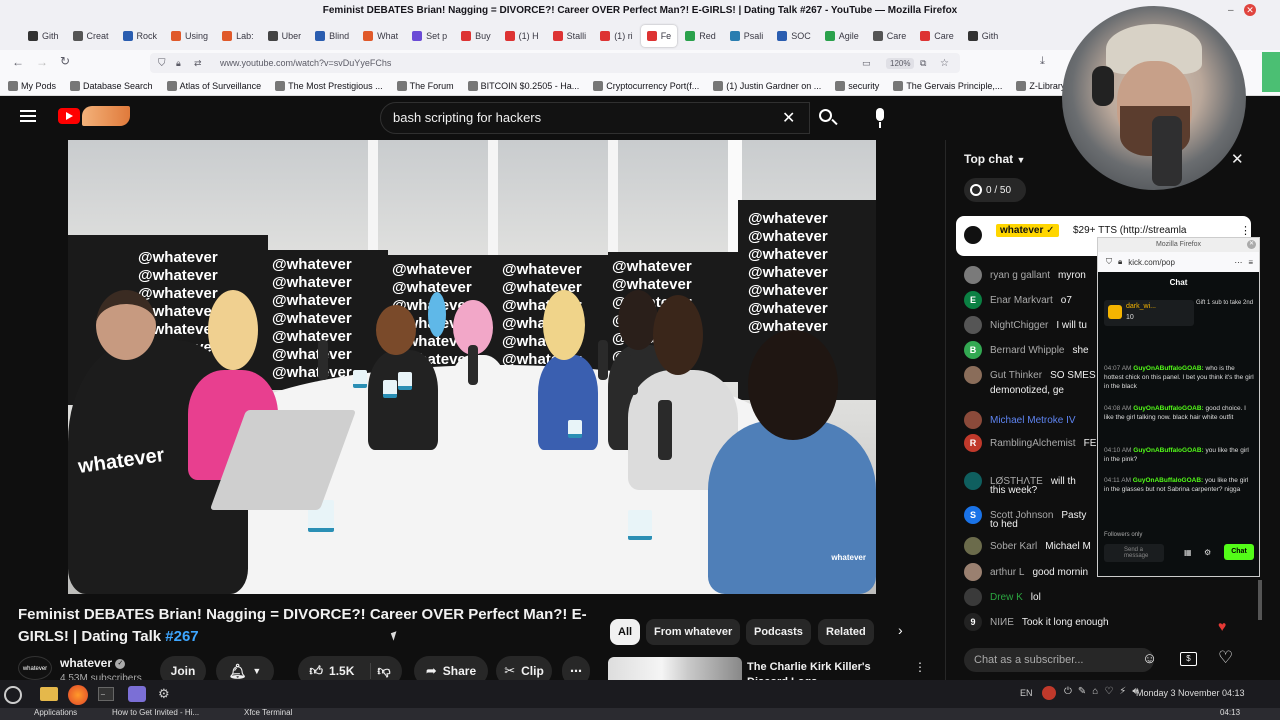 The width and height of the screenshot is (1280, 720). I want to click on translate-icon: ⧉, so click(923, 63).